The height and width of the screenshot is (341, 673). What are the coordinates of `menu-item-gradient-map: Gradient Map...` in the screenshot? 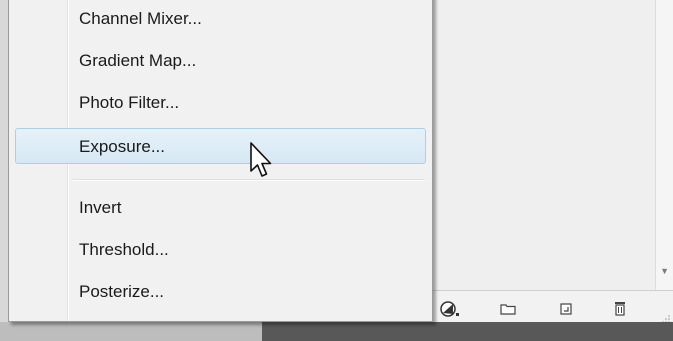 It's located at (220, 61).